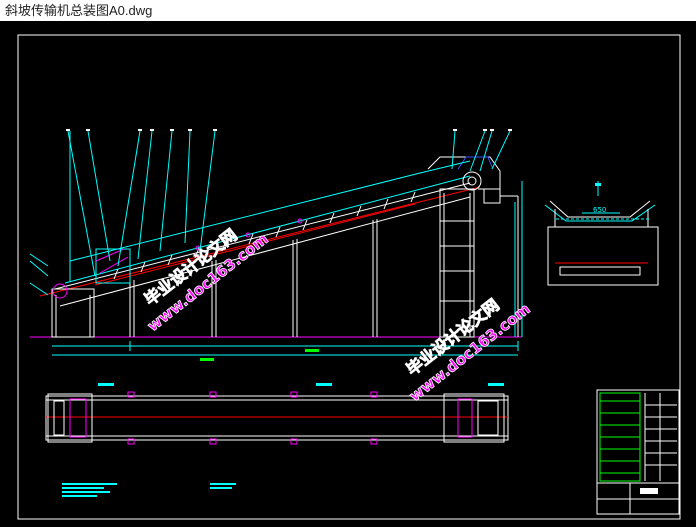 The image size is (696, 527). What do you see at coordinates (289, 130) in the screenshot?
I see `callout-ticks` at bounding box center [289, 130].